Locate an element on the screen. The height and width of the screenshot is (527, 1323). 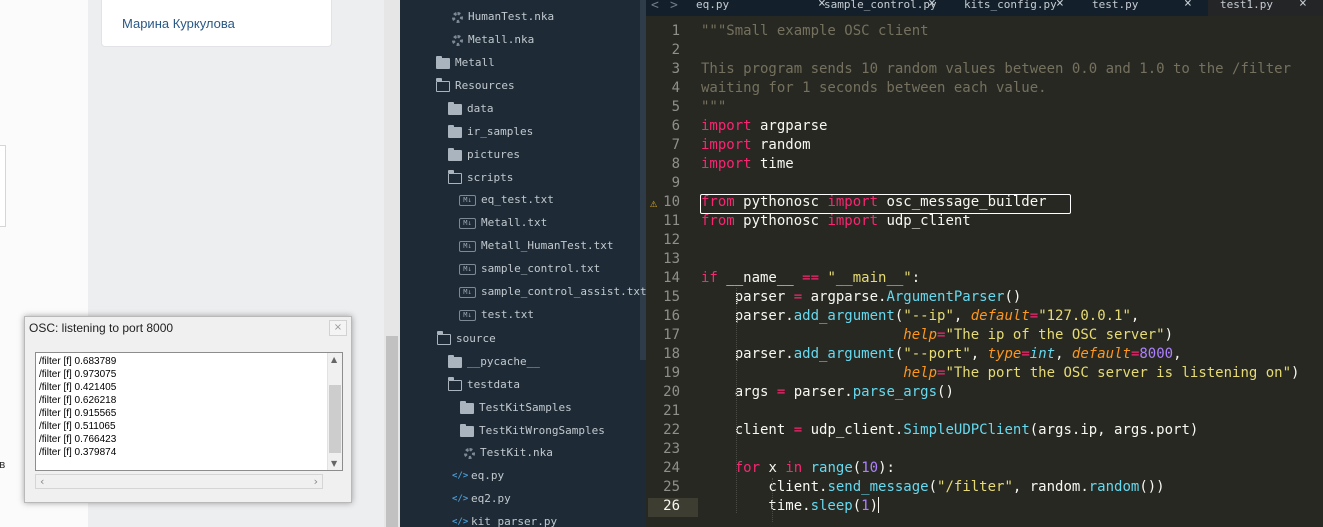
sidebar-item: </> eq.py is located at coordinates (478, 476).